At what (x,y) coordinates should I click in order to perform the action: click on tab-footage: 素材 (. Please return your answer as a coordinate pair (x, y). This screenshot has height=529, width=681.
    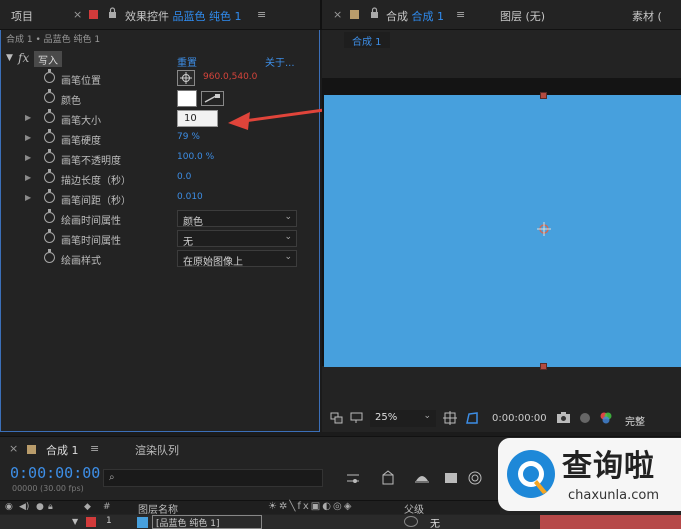
    Looking at the image, I should click on (647, 16).